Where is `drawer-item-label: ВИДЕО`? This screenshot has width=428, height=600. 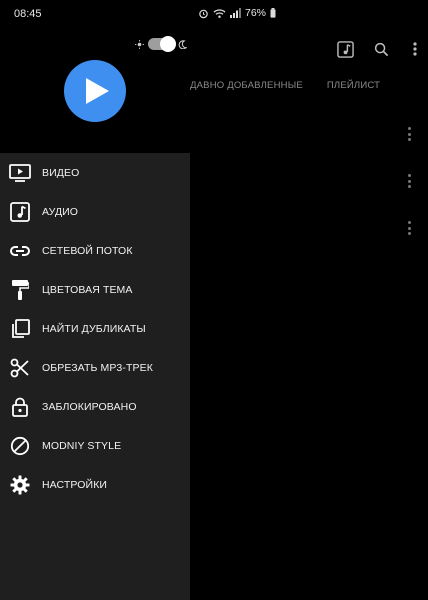 drawer-item-label: ВИДЕО is located at coordinates (61, 173).